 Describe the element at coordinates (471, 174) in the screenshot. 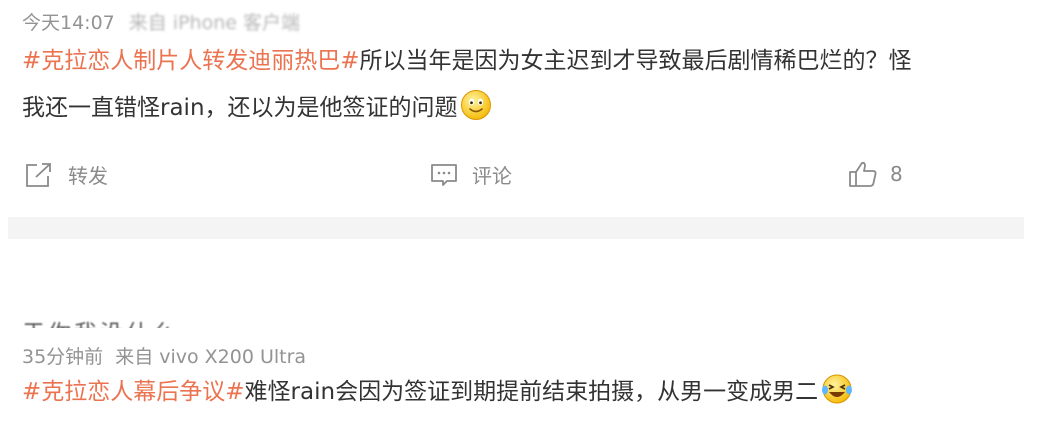

I see `comment-button: 评论` at that location.